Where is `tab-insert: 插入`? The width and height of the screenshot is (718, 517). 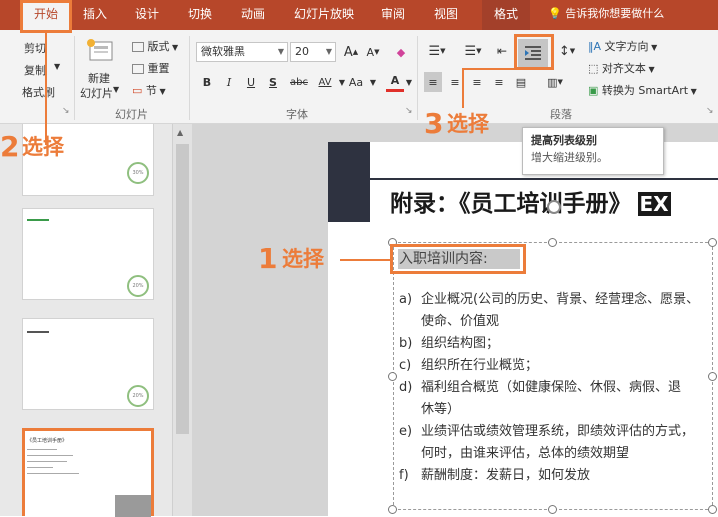
tab-insert: 插入 is located at coordinates (95, 15).